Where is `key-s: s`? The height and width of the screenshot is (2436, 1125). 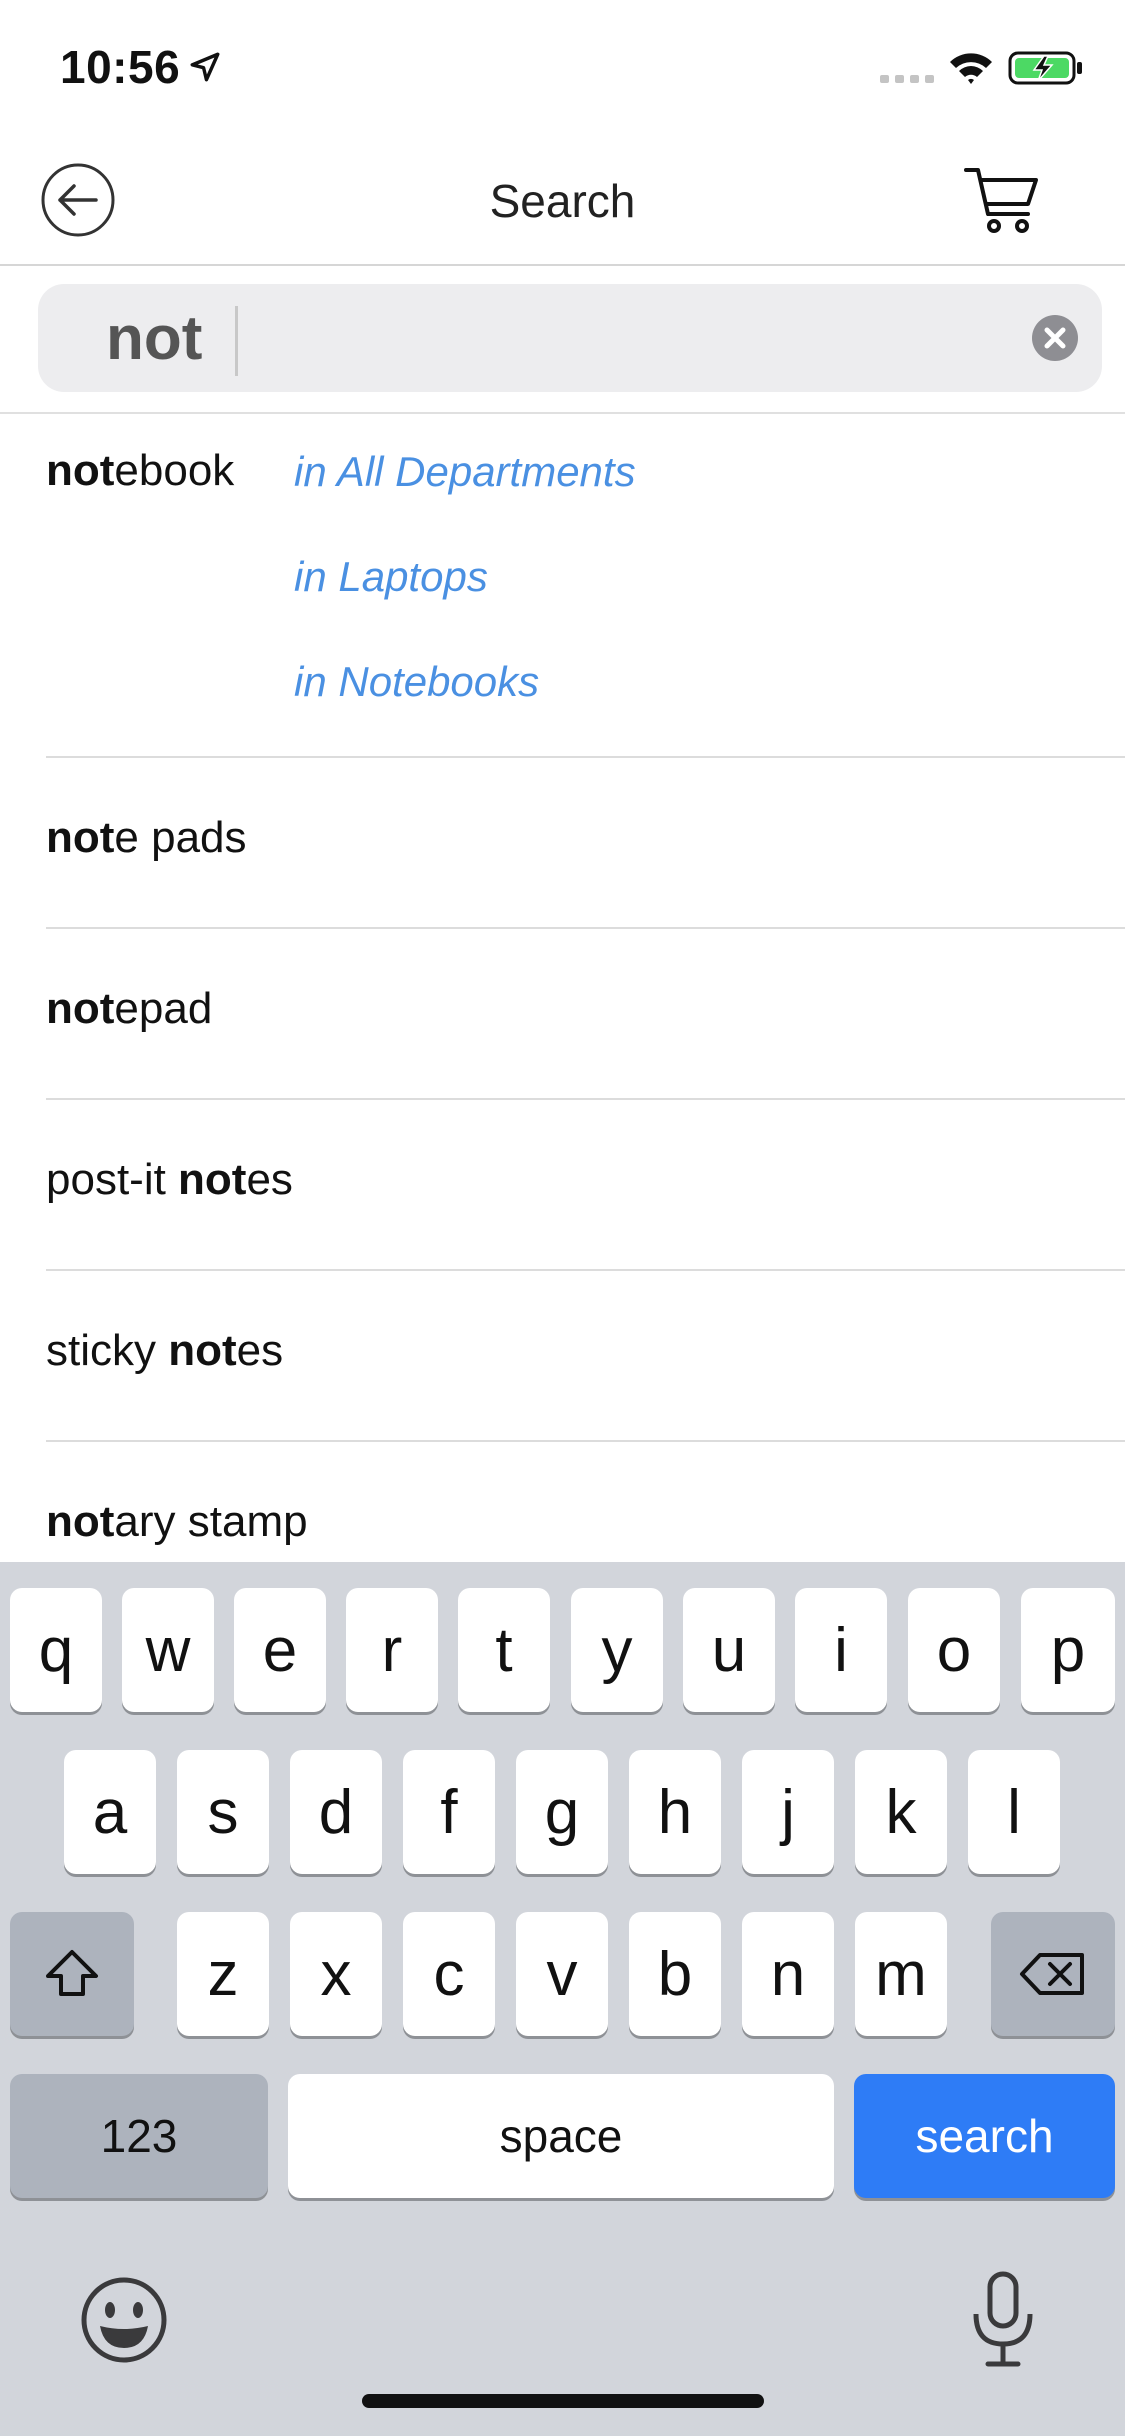
key-s: s is located at coordinates (223, 1812).